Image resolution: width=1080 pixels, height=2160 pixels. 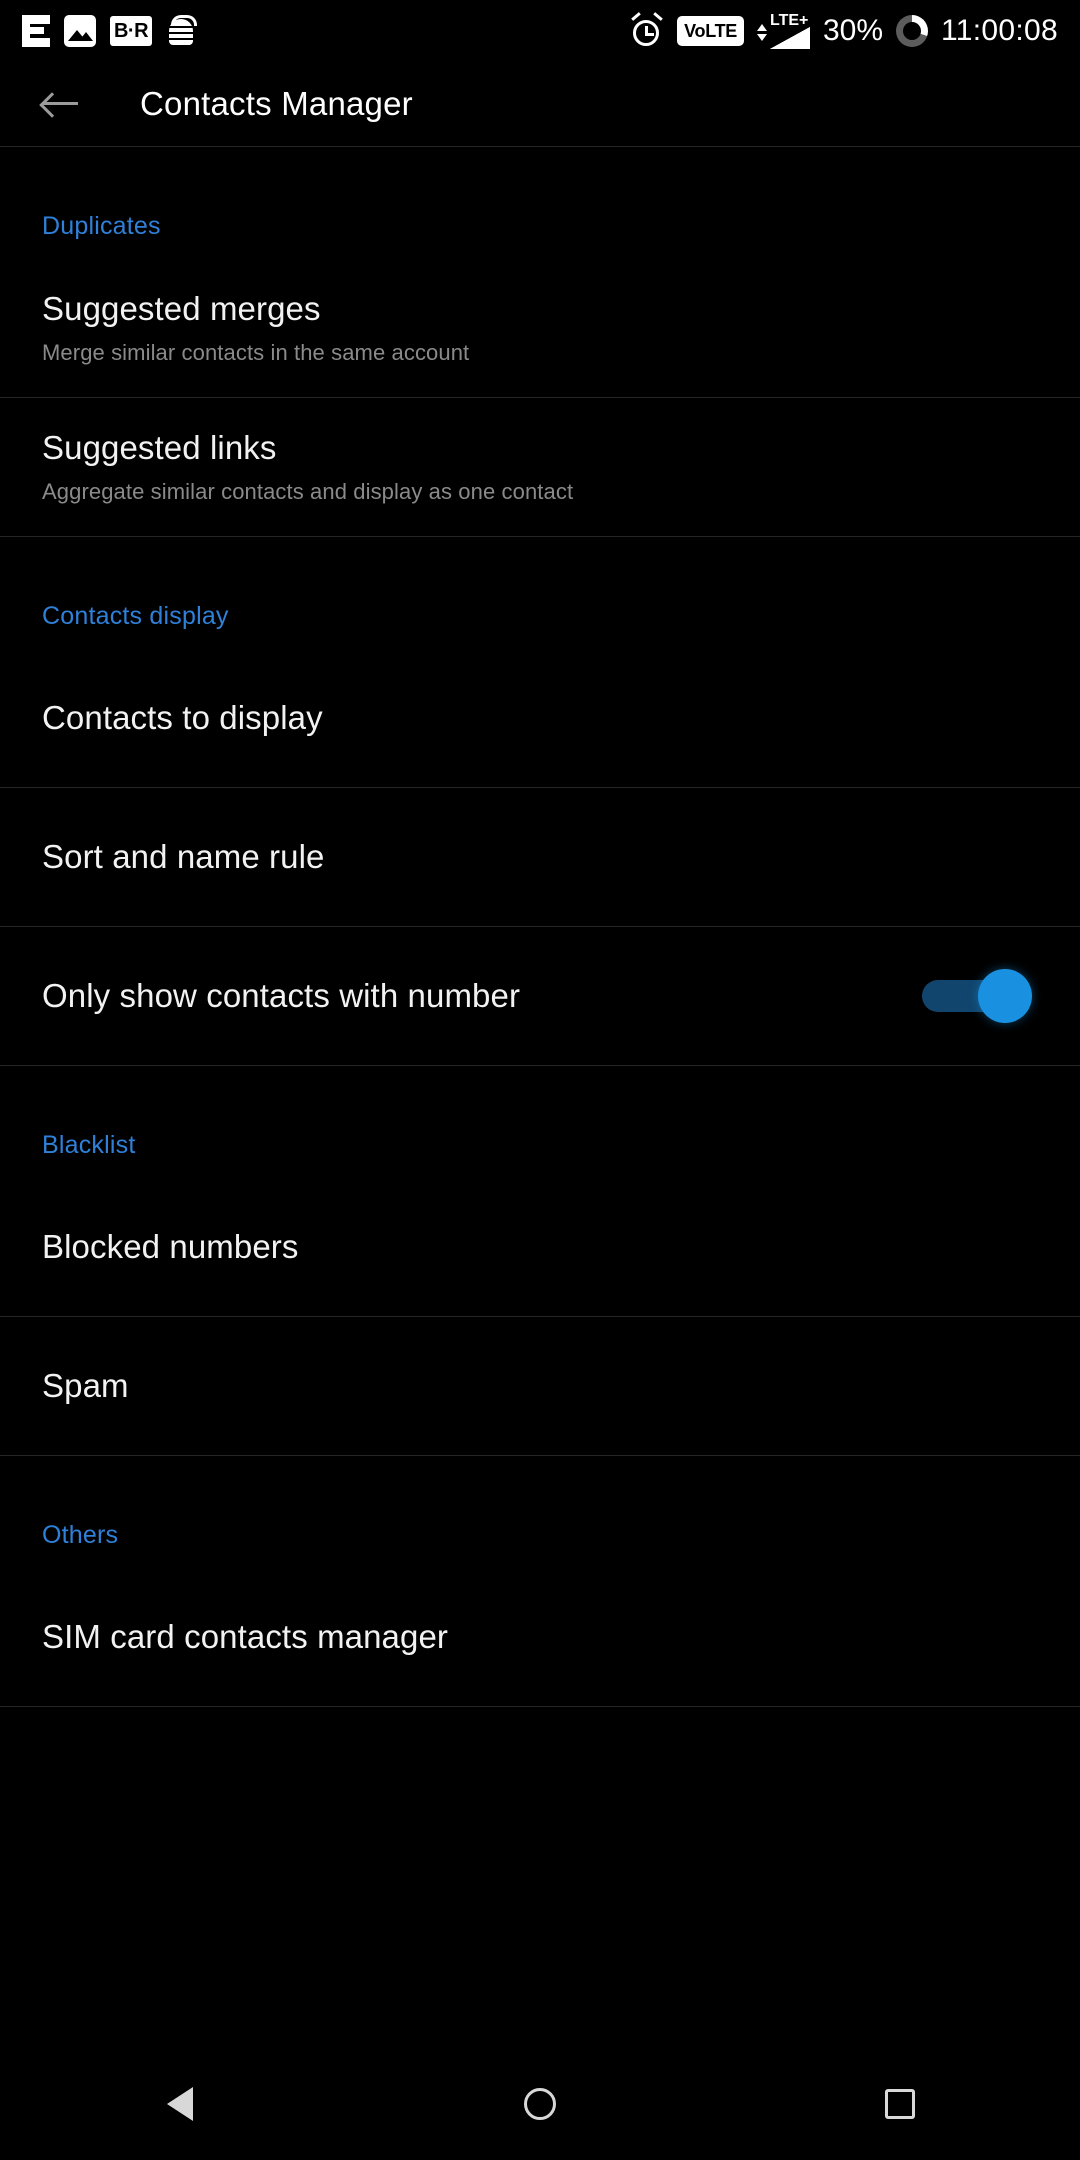 I want to click on back-triangle-icon, so click(x=180, y=2104).